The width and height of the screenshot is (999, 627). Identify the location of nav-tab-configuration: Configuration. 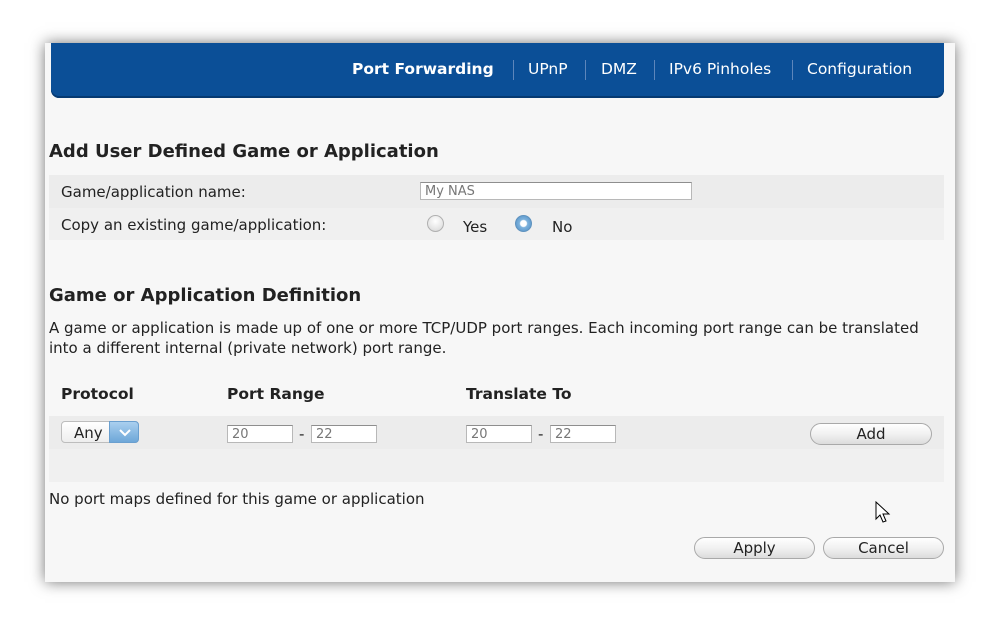
(859, 69).